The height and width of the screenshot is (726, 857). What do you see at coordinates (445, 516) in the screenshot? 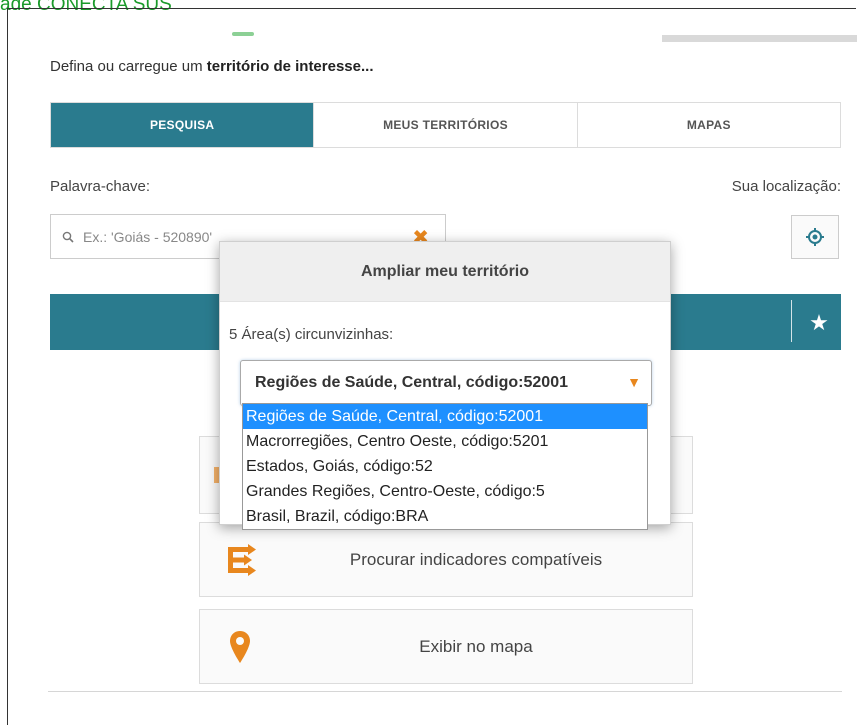
I see `area-option: Brasil, Brazil, código:BRA` at bounding box center [445, 516].